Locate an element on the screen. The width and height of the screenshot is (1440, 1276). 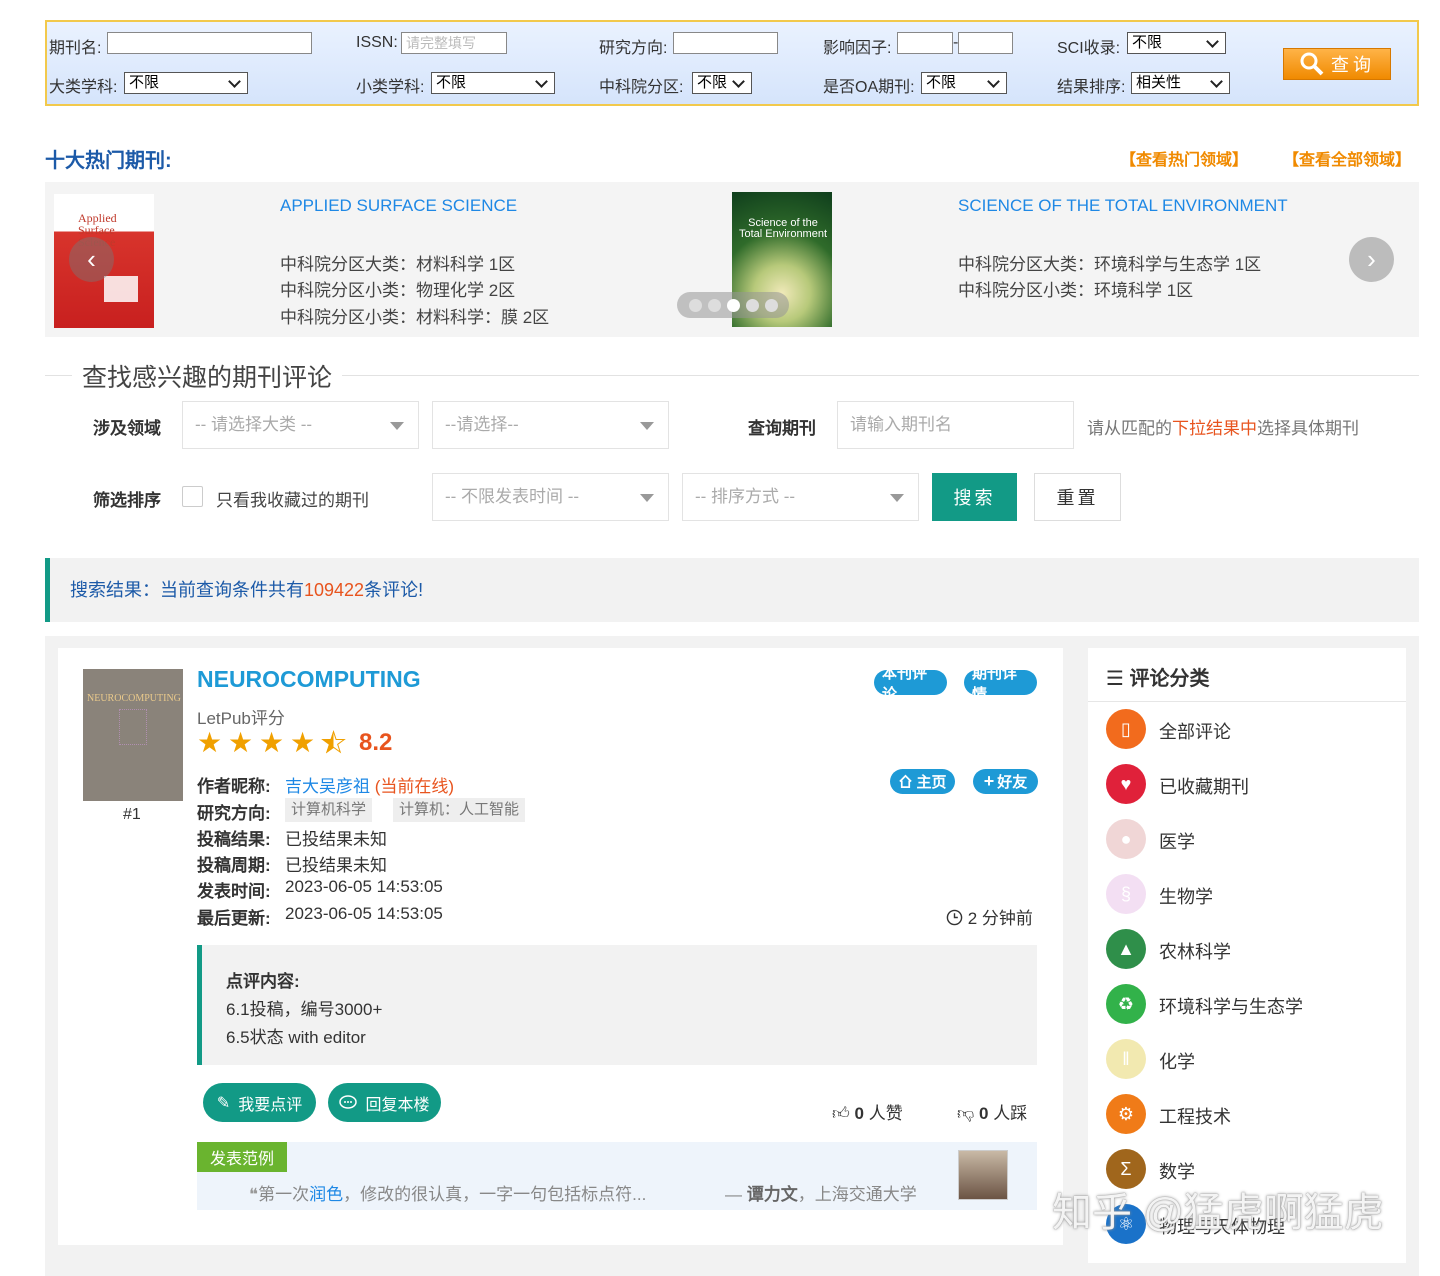
avatar is located at coordinates (983, 1175).